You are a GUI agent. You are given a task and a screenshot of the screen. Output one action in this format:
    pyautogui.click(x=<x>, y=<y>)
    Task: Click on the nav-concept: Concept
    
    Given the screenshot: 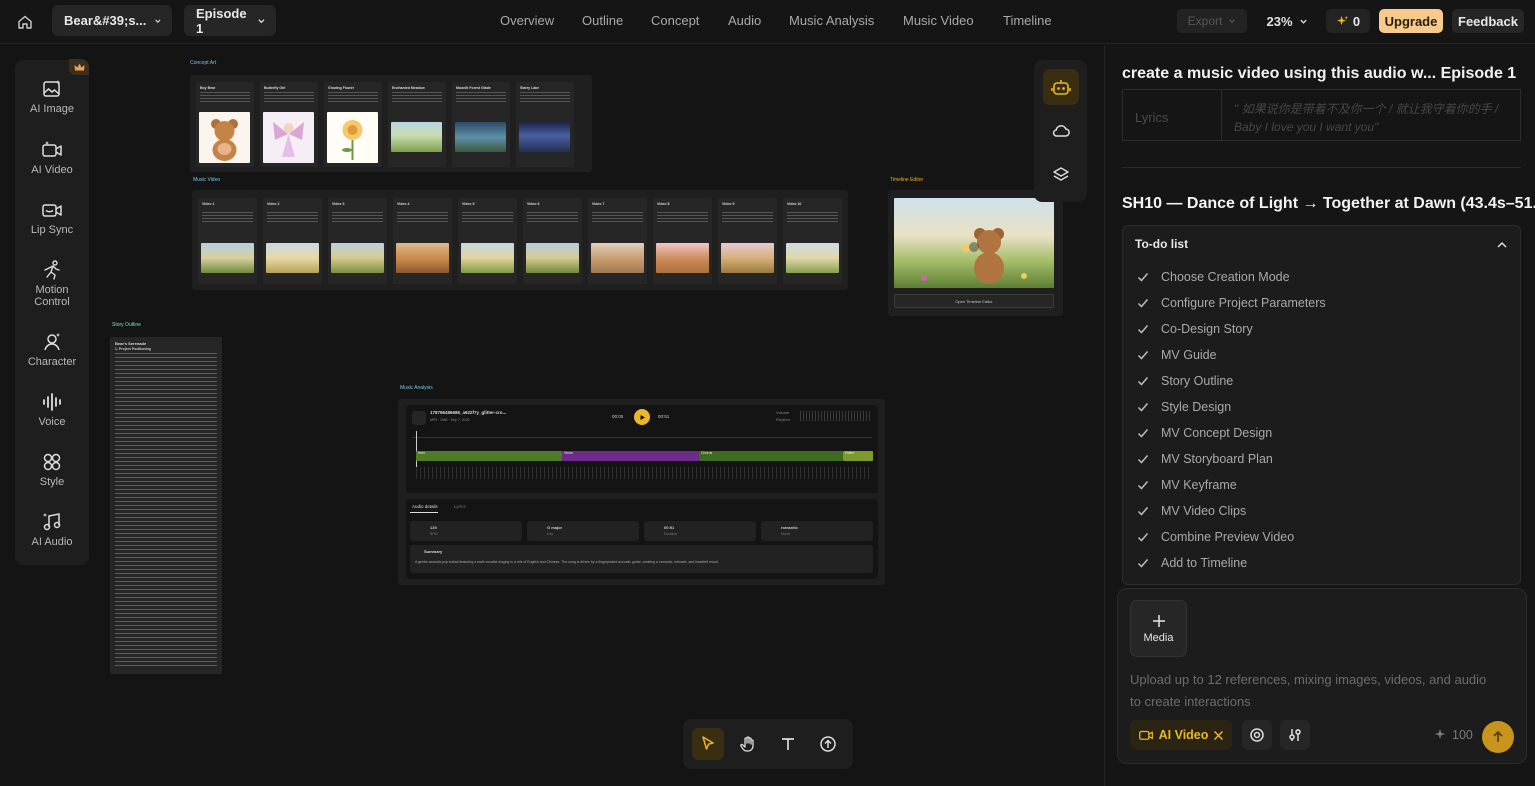 What is the action you would take?
    pyautogui.click(x=675, y=20)
    